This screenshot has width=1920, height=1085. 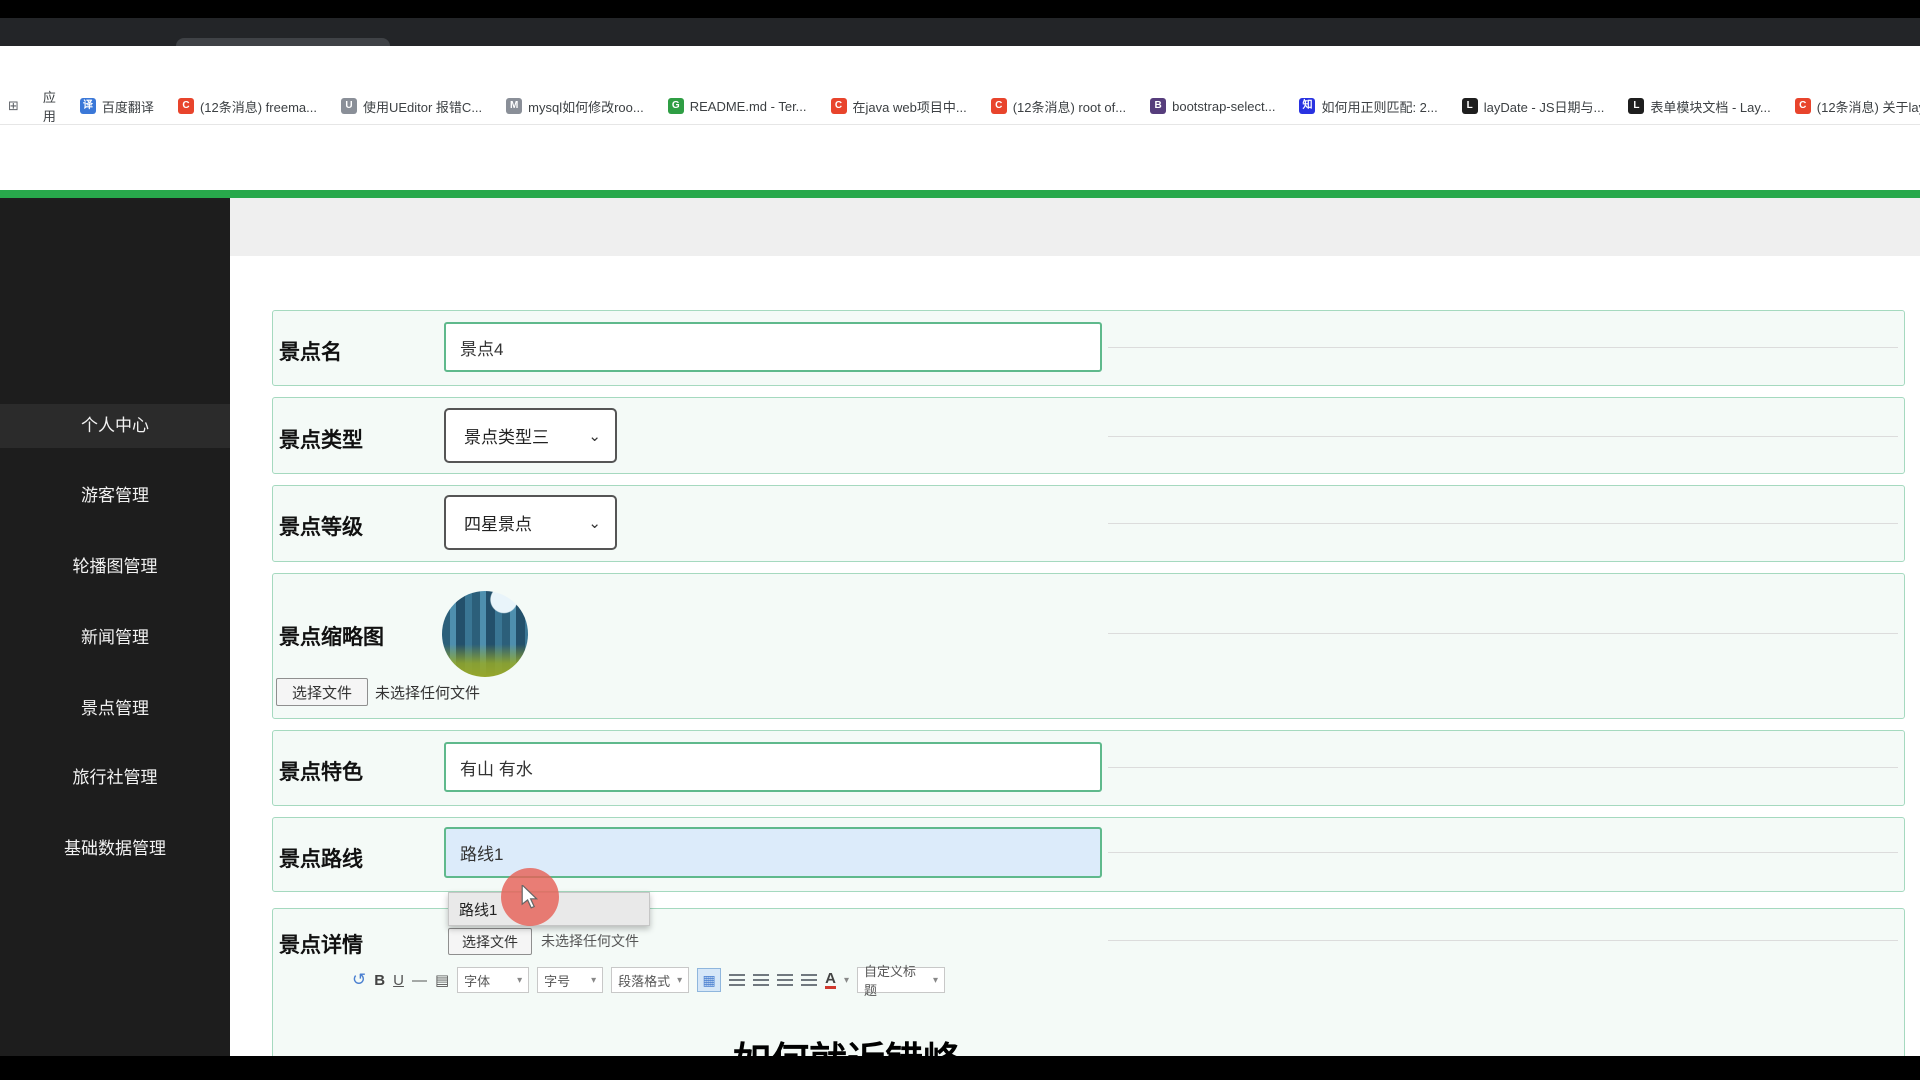 What do you see at coordinates (442, 980) in the screenshot?
I see `paste-icon: ▤` at bounding box center [442, 980].